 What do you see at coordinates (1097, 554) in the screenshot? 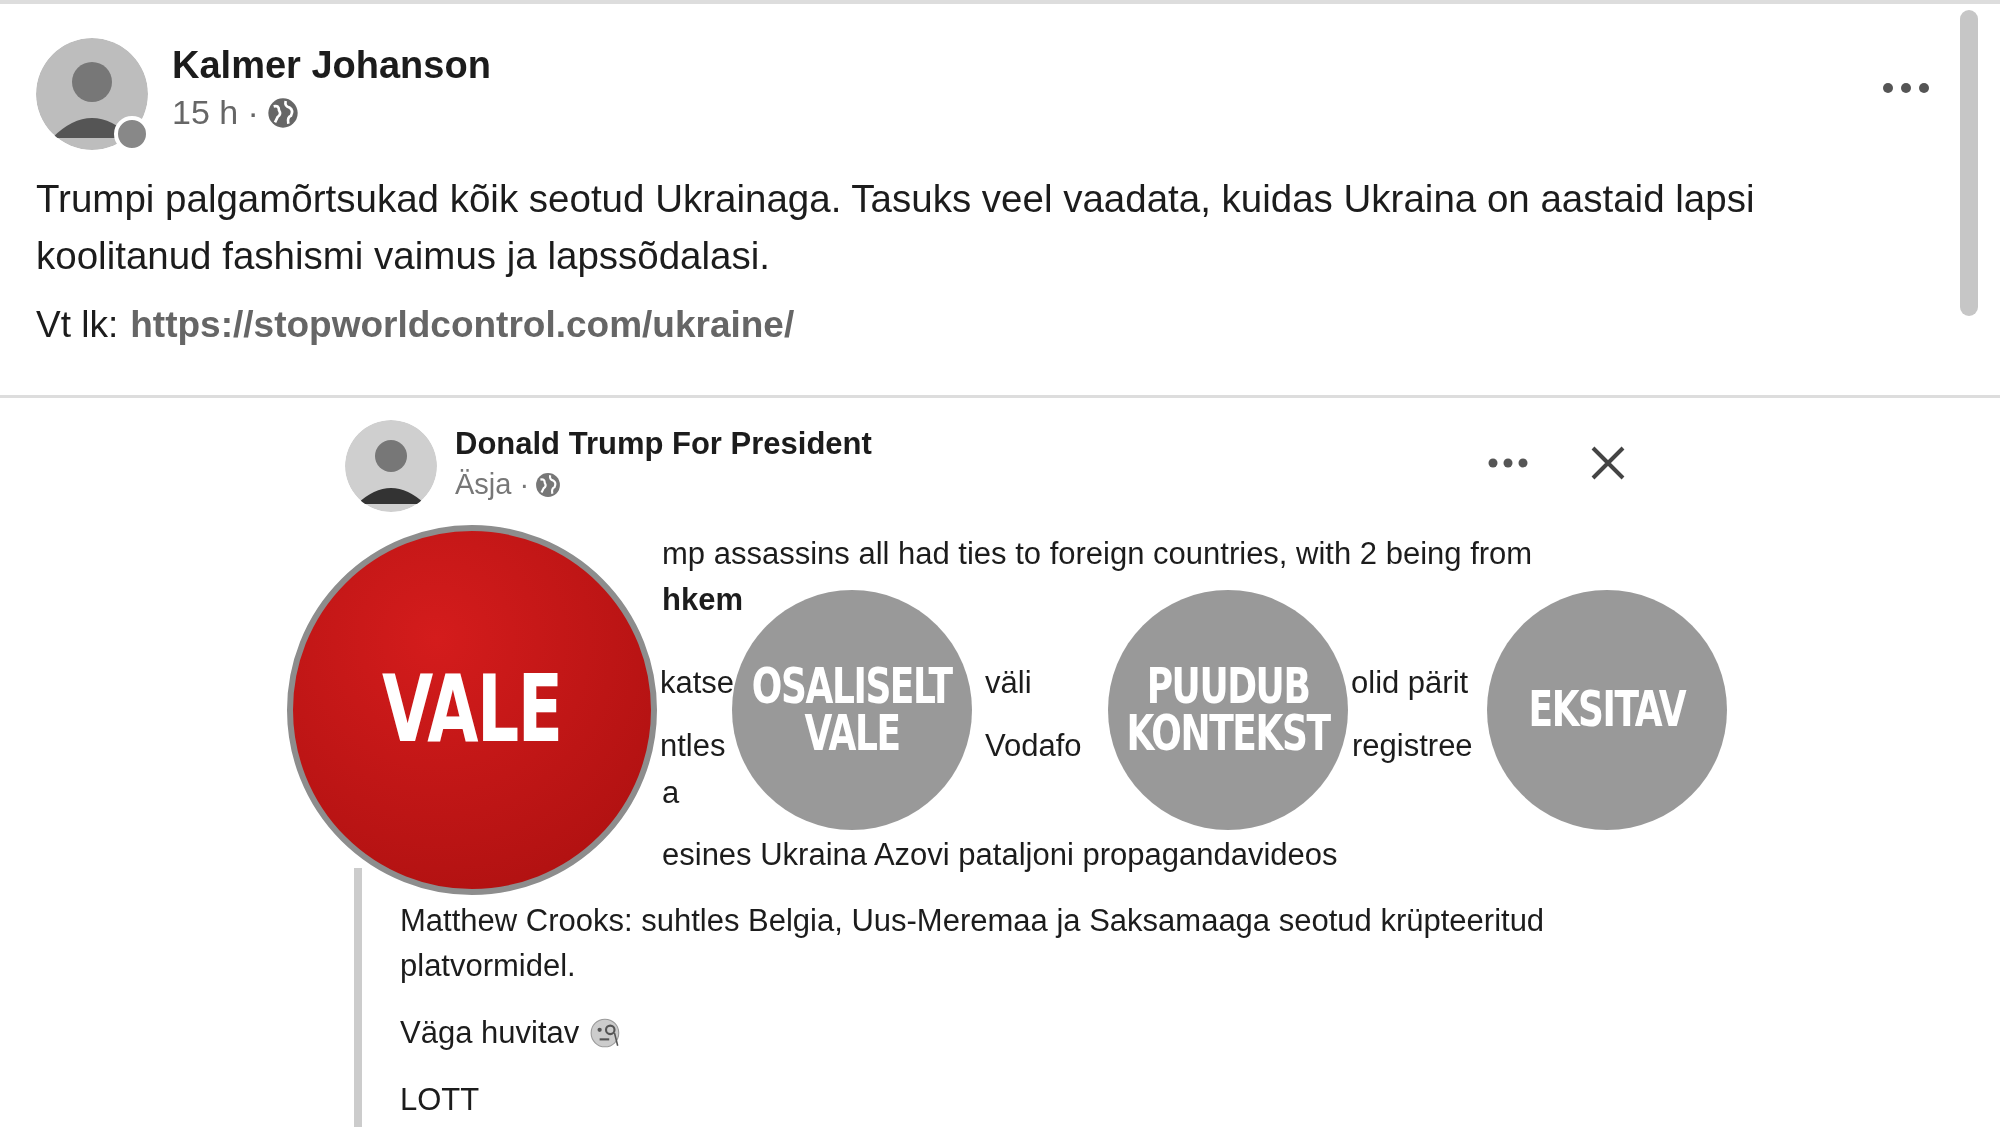
I see `post-text-fragment: mp assassins all had ties to foreign countries, with 2 being from` at bounding box center [1097, 554].